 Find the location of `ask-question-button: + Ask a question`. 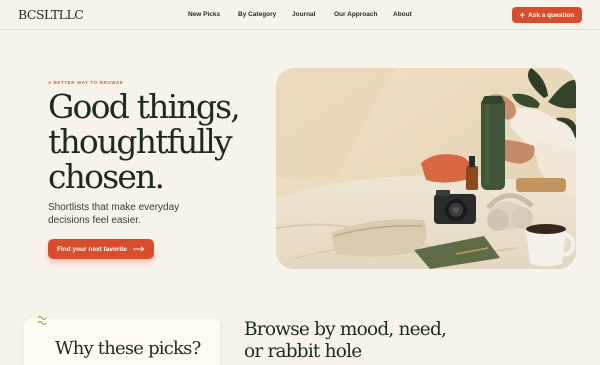

ask-question-button: + Ask a question is located at coordinates (547, 15).